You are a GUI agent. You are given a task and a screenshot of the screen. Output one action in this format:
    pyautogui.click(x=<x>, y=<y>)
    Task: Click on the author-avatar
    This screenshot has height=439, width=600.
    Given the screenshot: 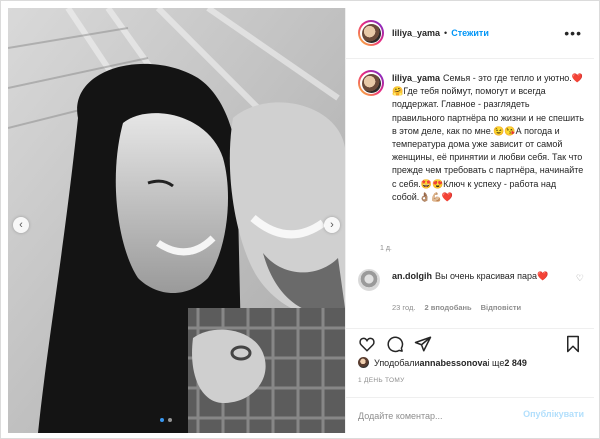 What is the action you would take?
    pyautogui.click(x=371, y=33)
    